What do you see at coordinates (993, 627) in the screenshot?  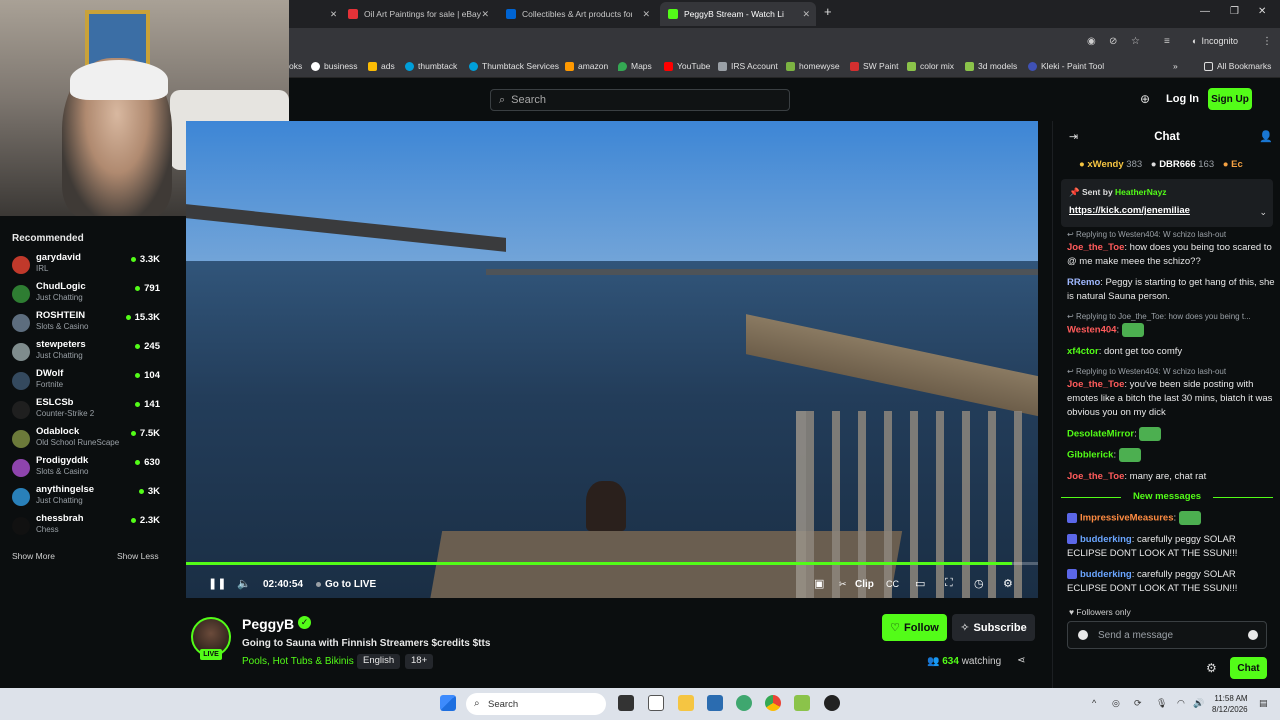 I see `subscribe-button: ✧ Subscribe` at bounding box center [993, 627].